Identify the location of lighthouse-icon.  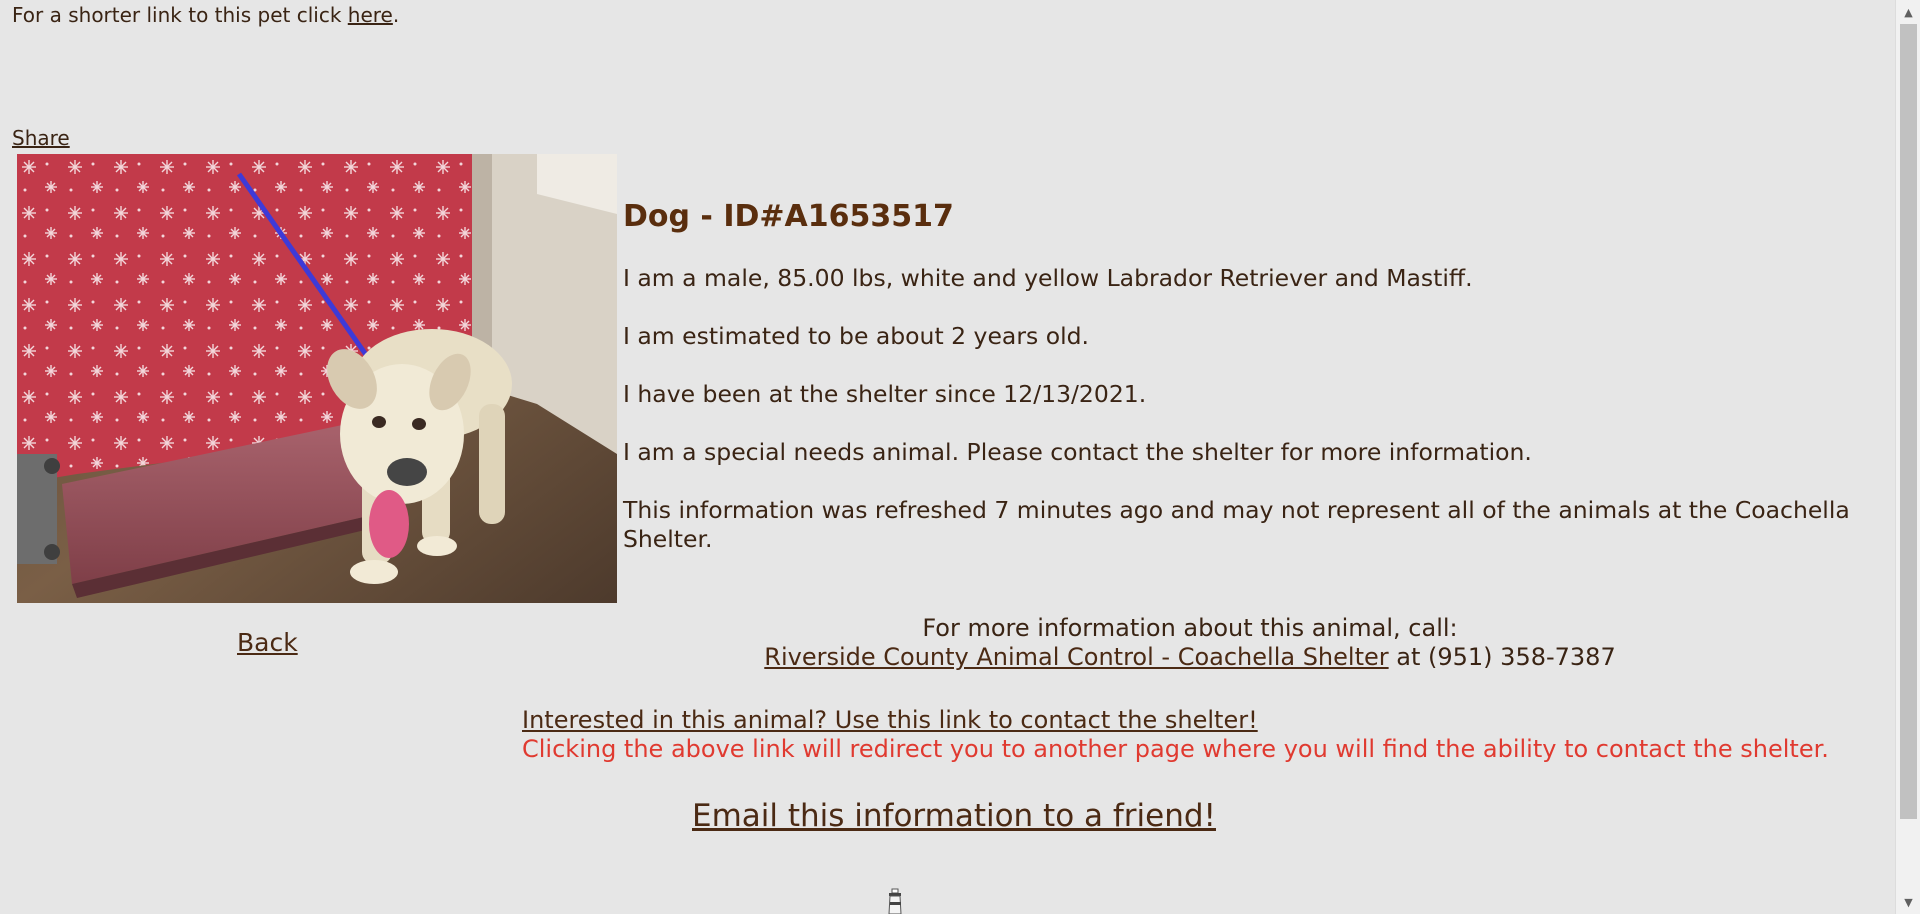
(895, 901).